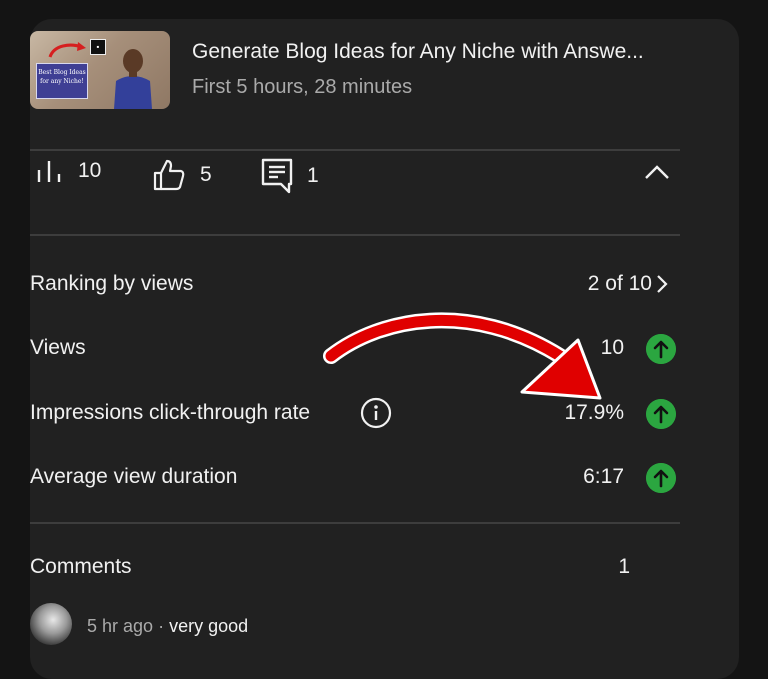 This screenshot has width=768, height=679. I want to click on ranking-row: Ranking by views 2 of 10, so click(355, 284).